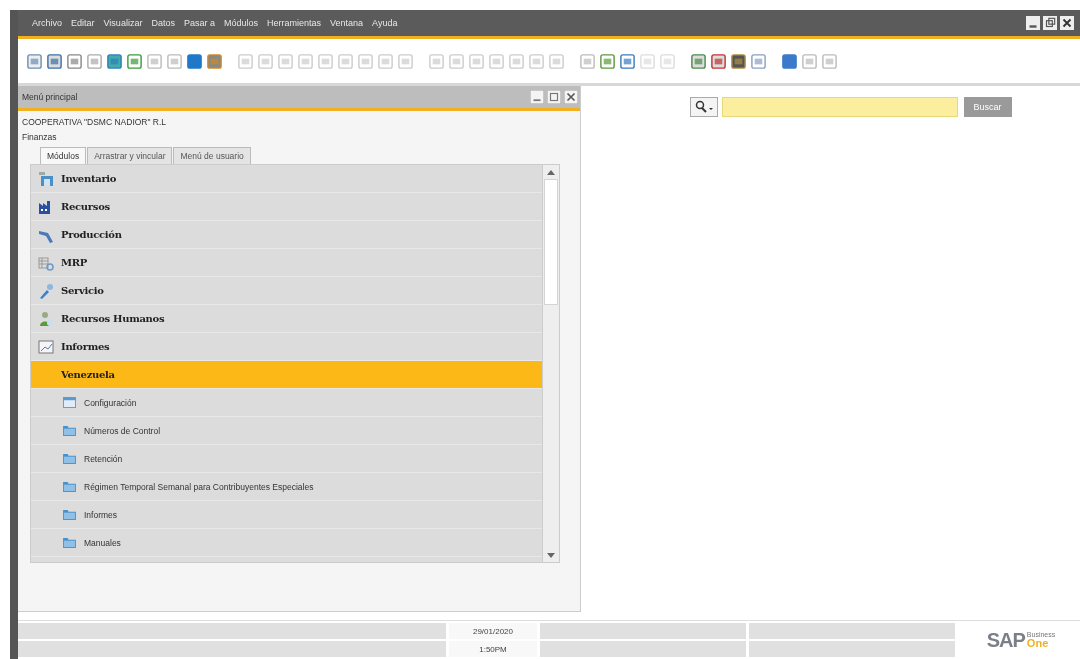  What do you see at coordinates (130, 155) in the screenshot?
I see `tab: Arrastrar y vincular` at bounding box center [130, 155].